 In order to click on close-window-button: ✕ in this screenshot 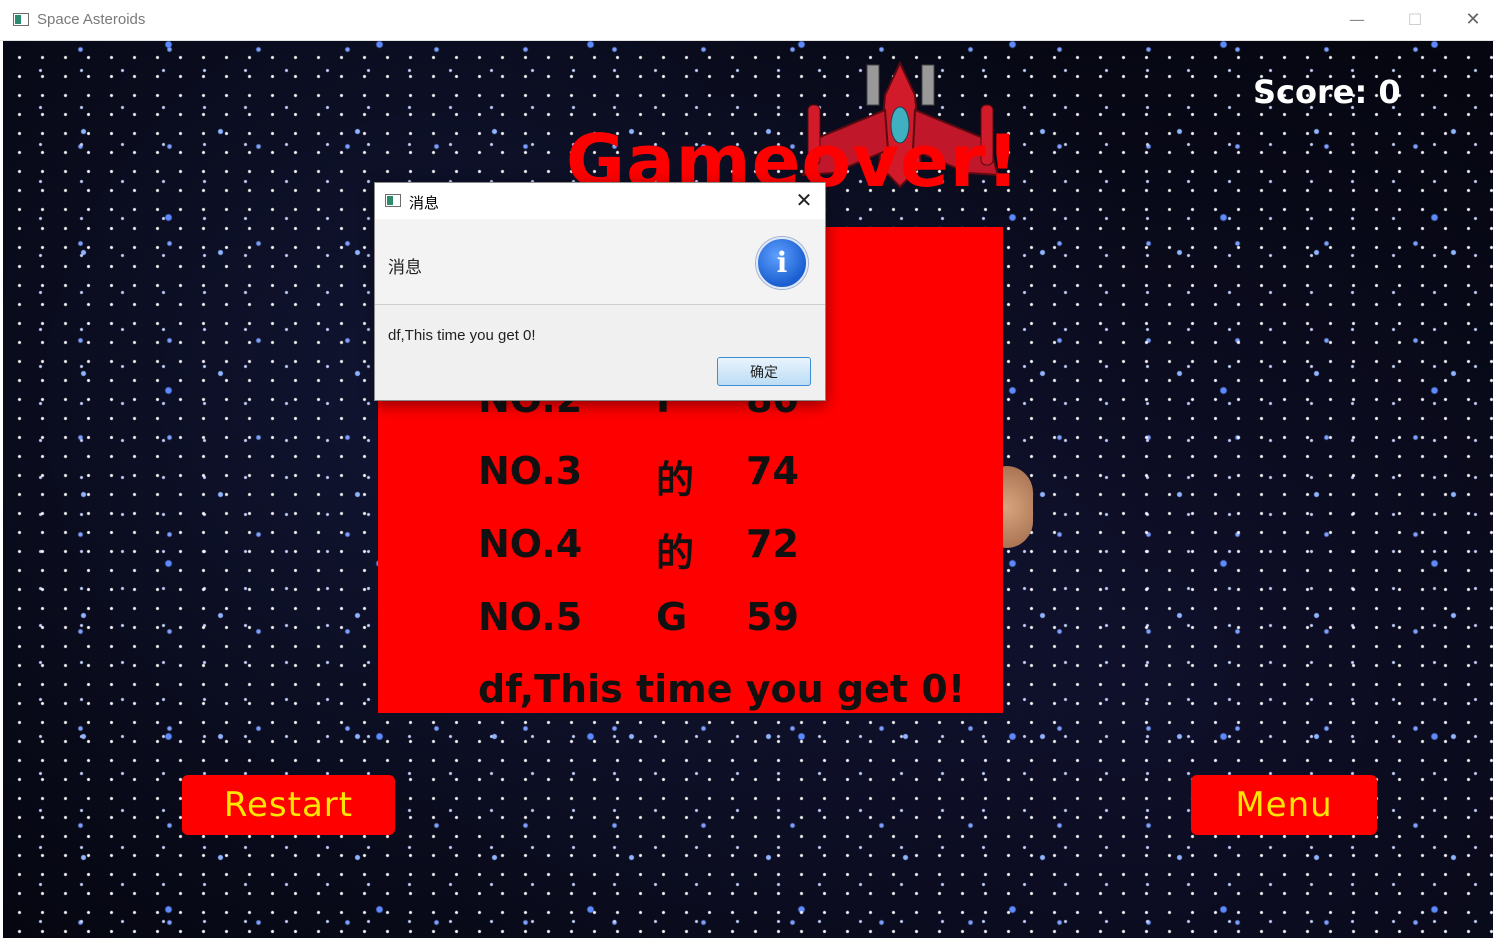, I will do `click(1469, 20)`.